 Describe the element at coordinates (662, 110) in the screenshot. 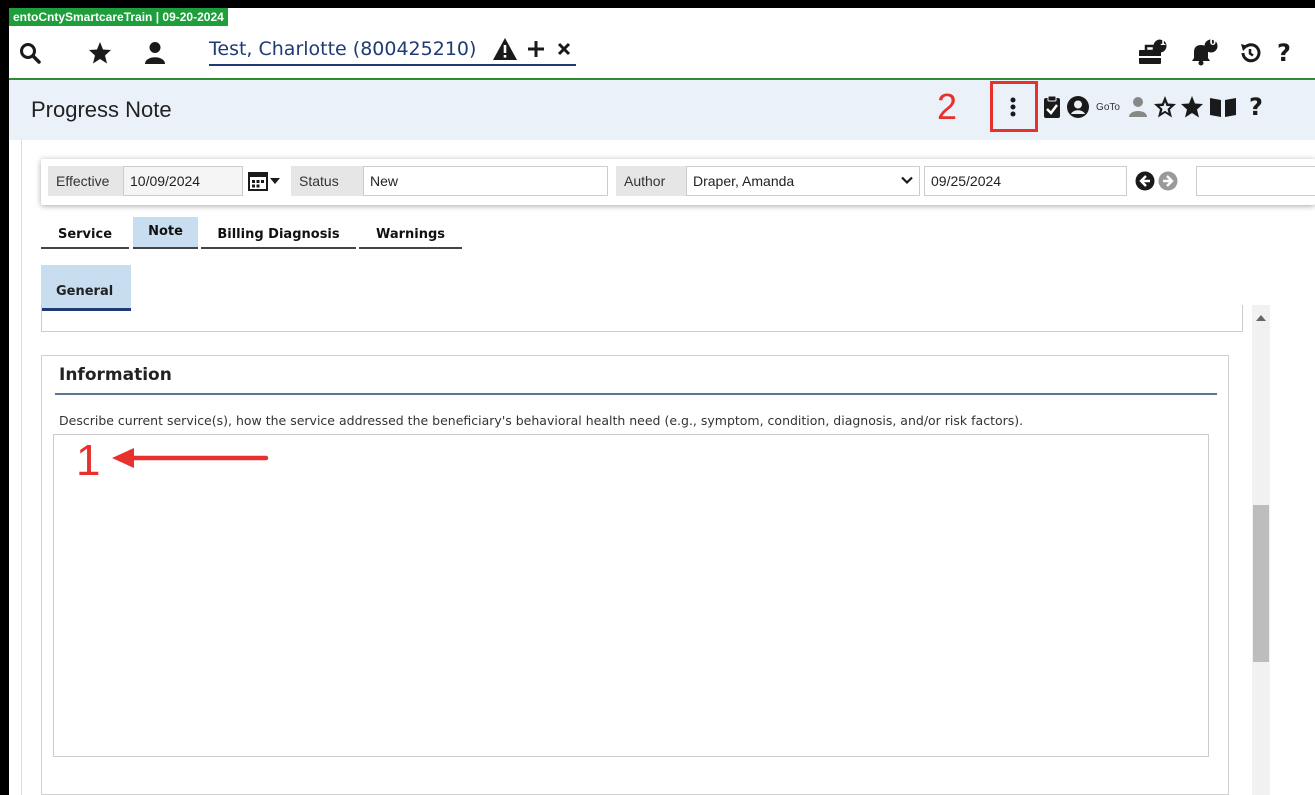

I see `title-bar: Progress Note 2 GoTo ?` at that location.